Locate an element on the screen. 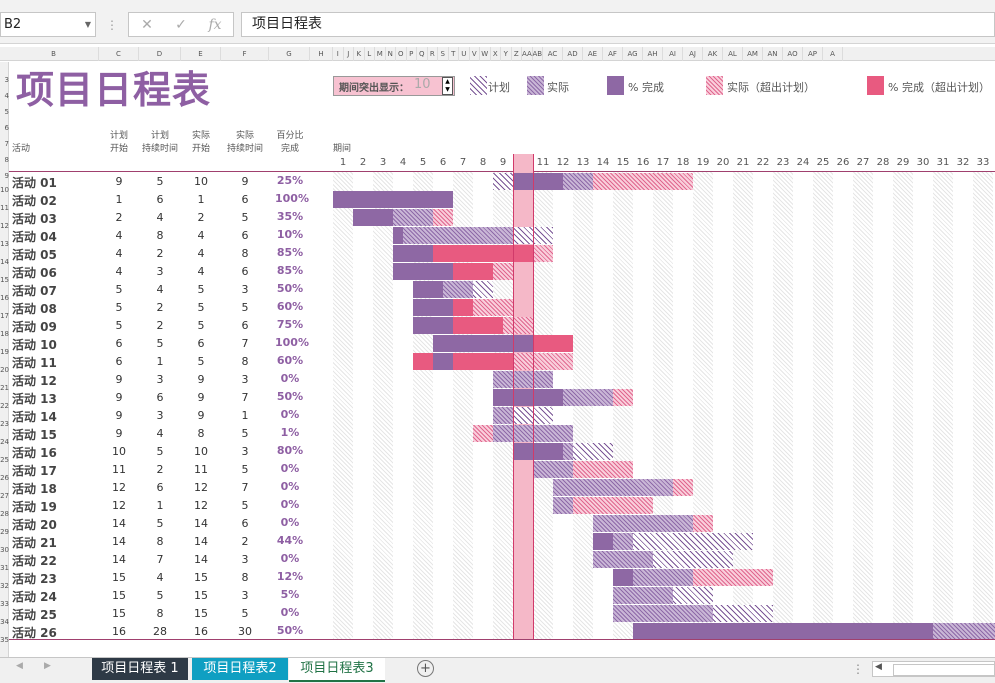  plan-start: 16 is located at coordinates (119, 631).